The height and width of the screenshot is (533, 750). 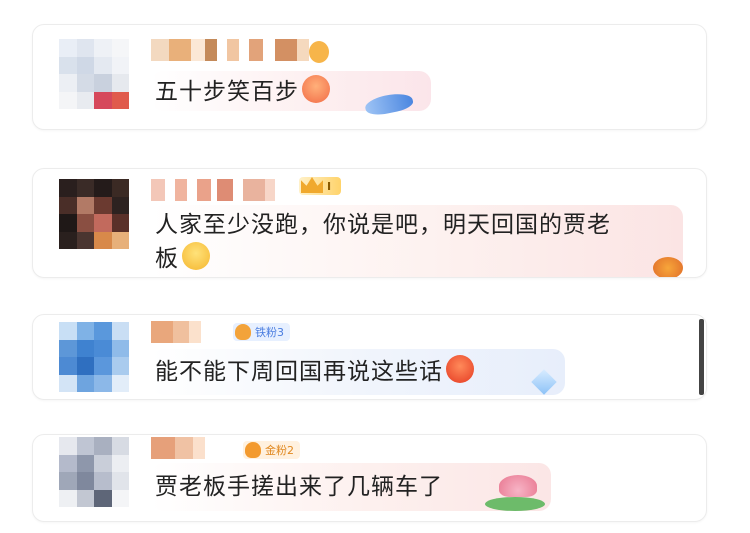 What do you see at coordinates (299, 487) in the screenshot?
I see `comment-text: 贾老板手搓出来了几辆车了` at bounding box center [299, 487].